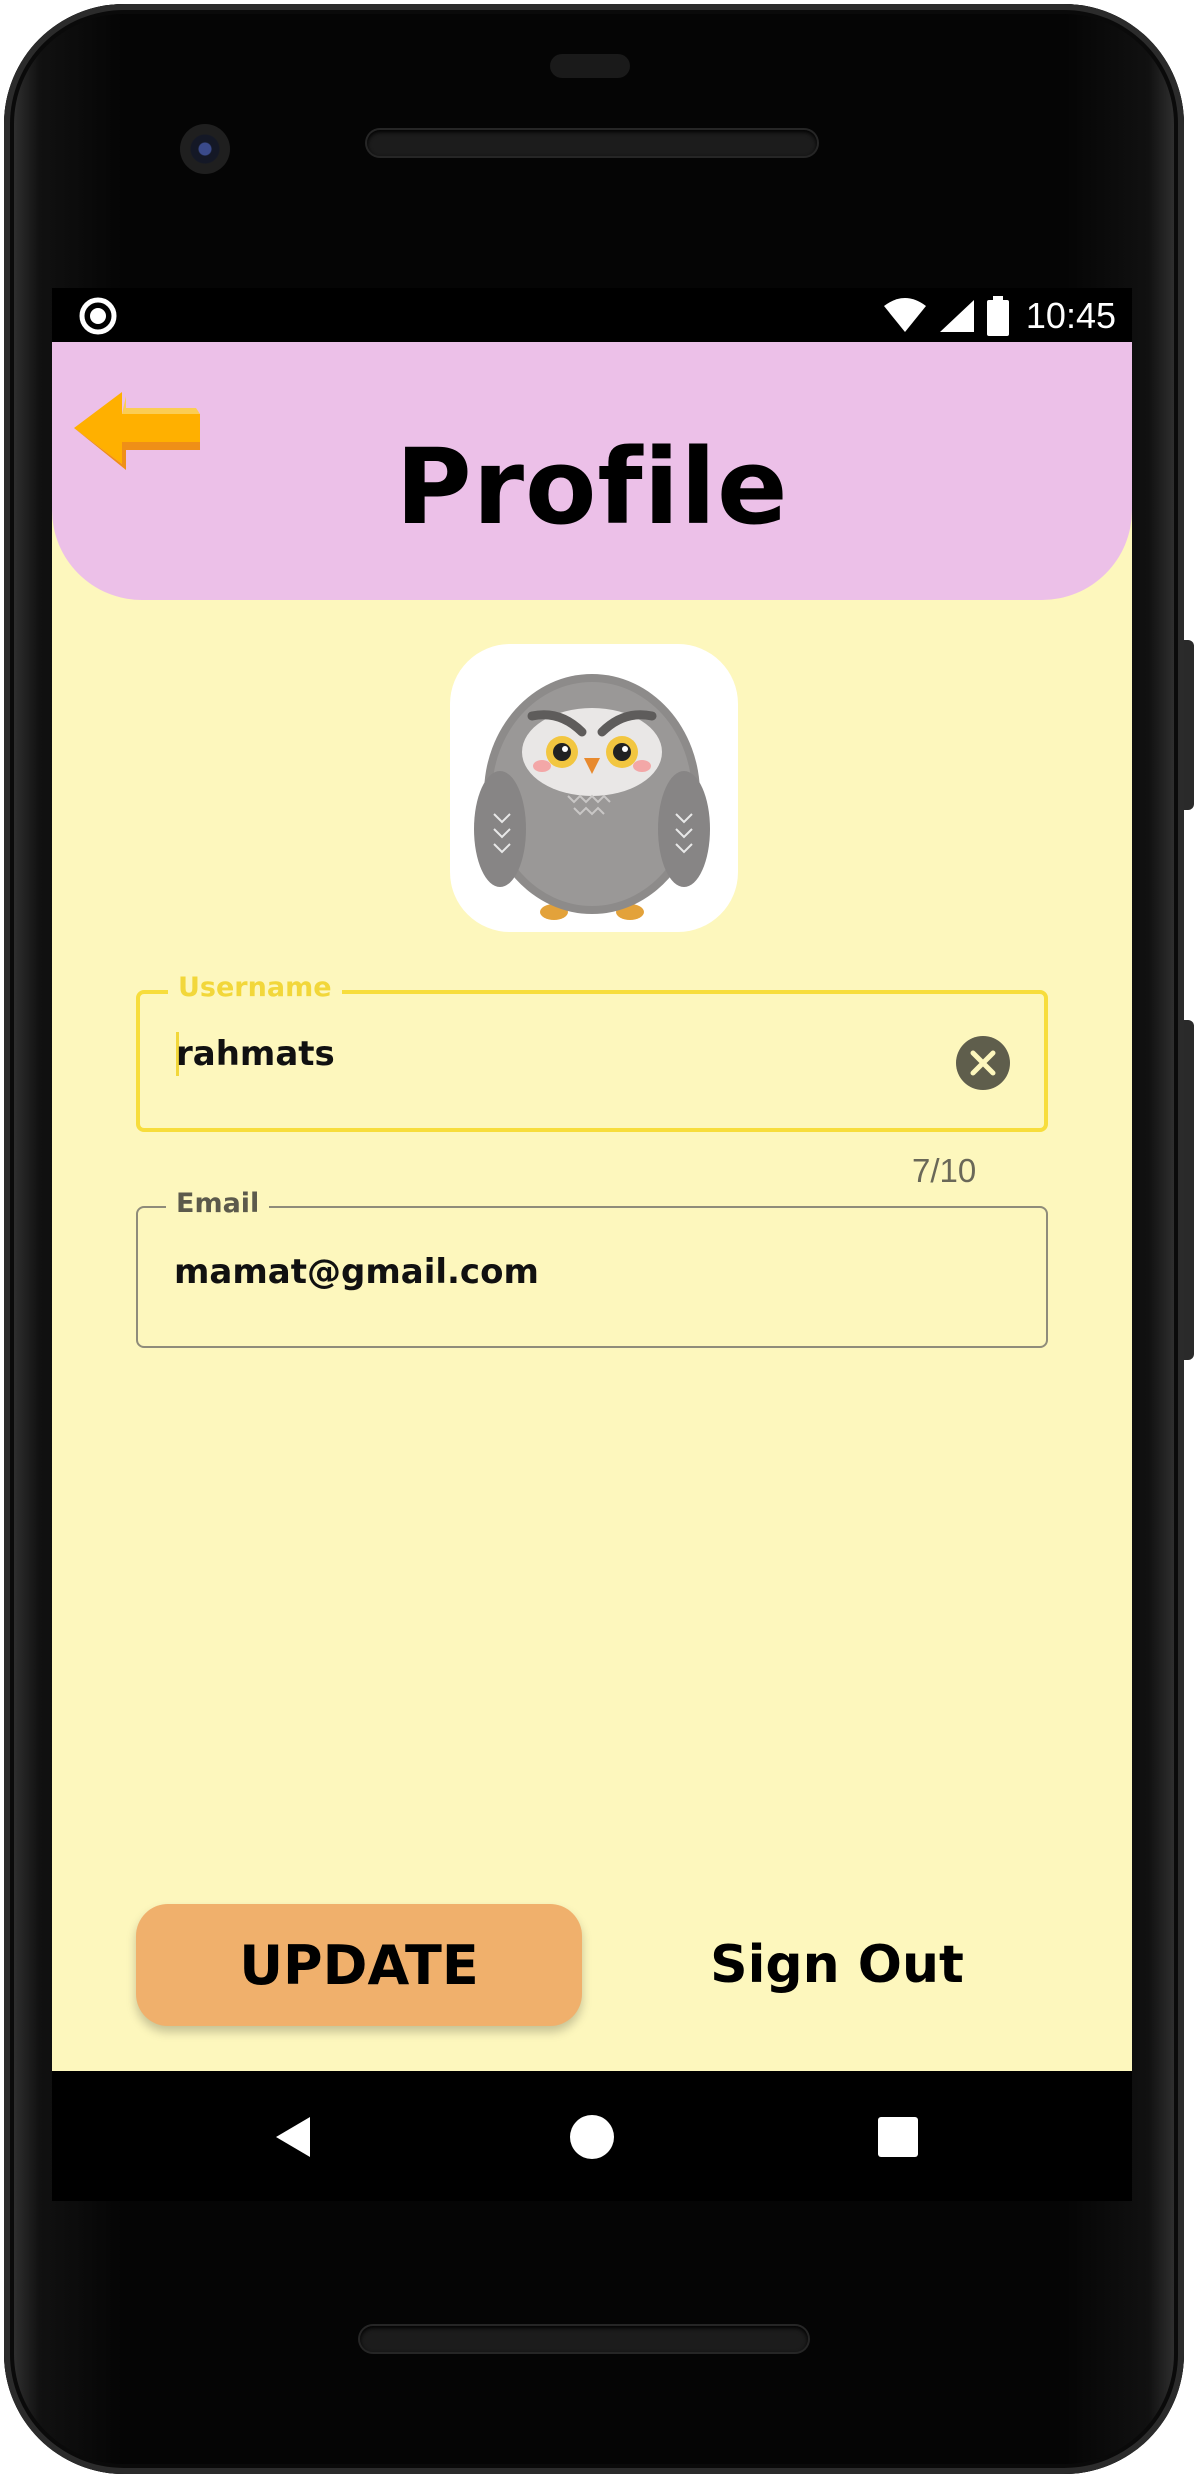 Image resolution: width=1194 pixels, height=2480 pixels. I want to click on battery-icon, so click(997, 316).